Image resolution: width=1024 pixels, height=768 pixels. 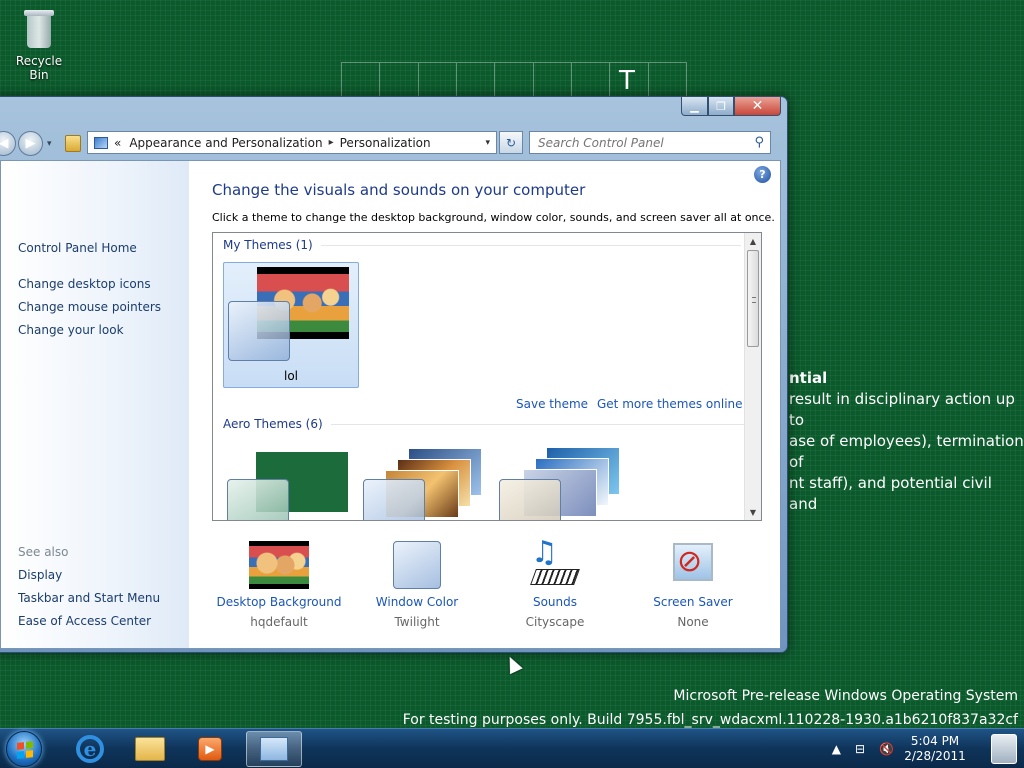 What do you see at coordinates (73, 143) in the screenshot?
I see `folder-up-icon` at bounding box center [73, 143].